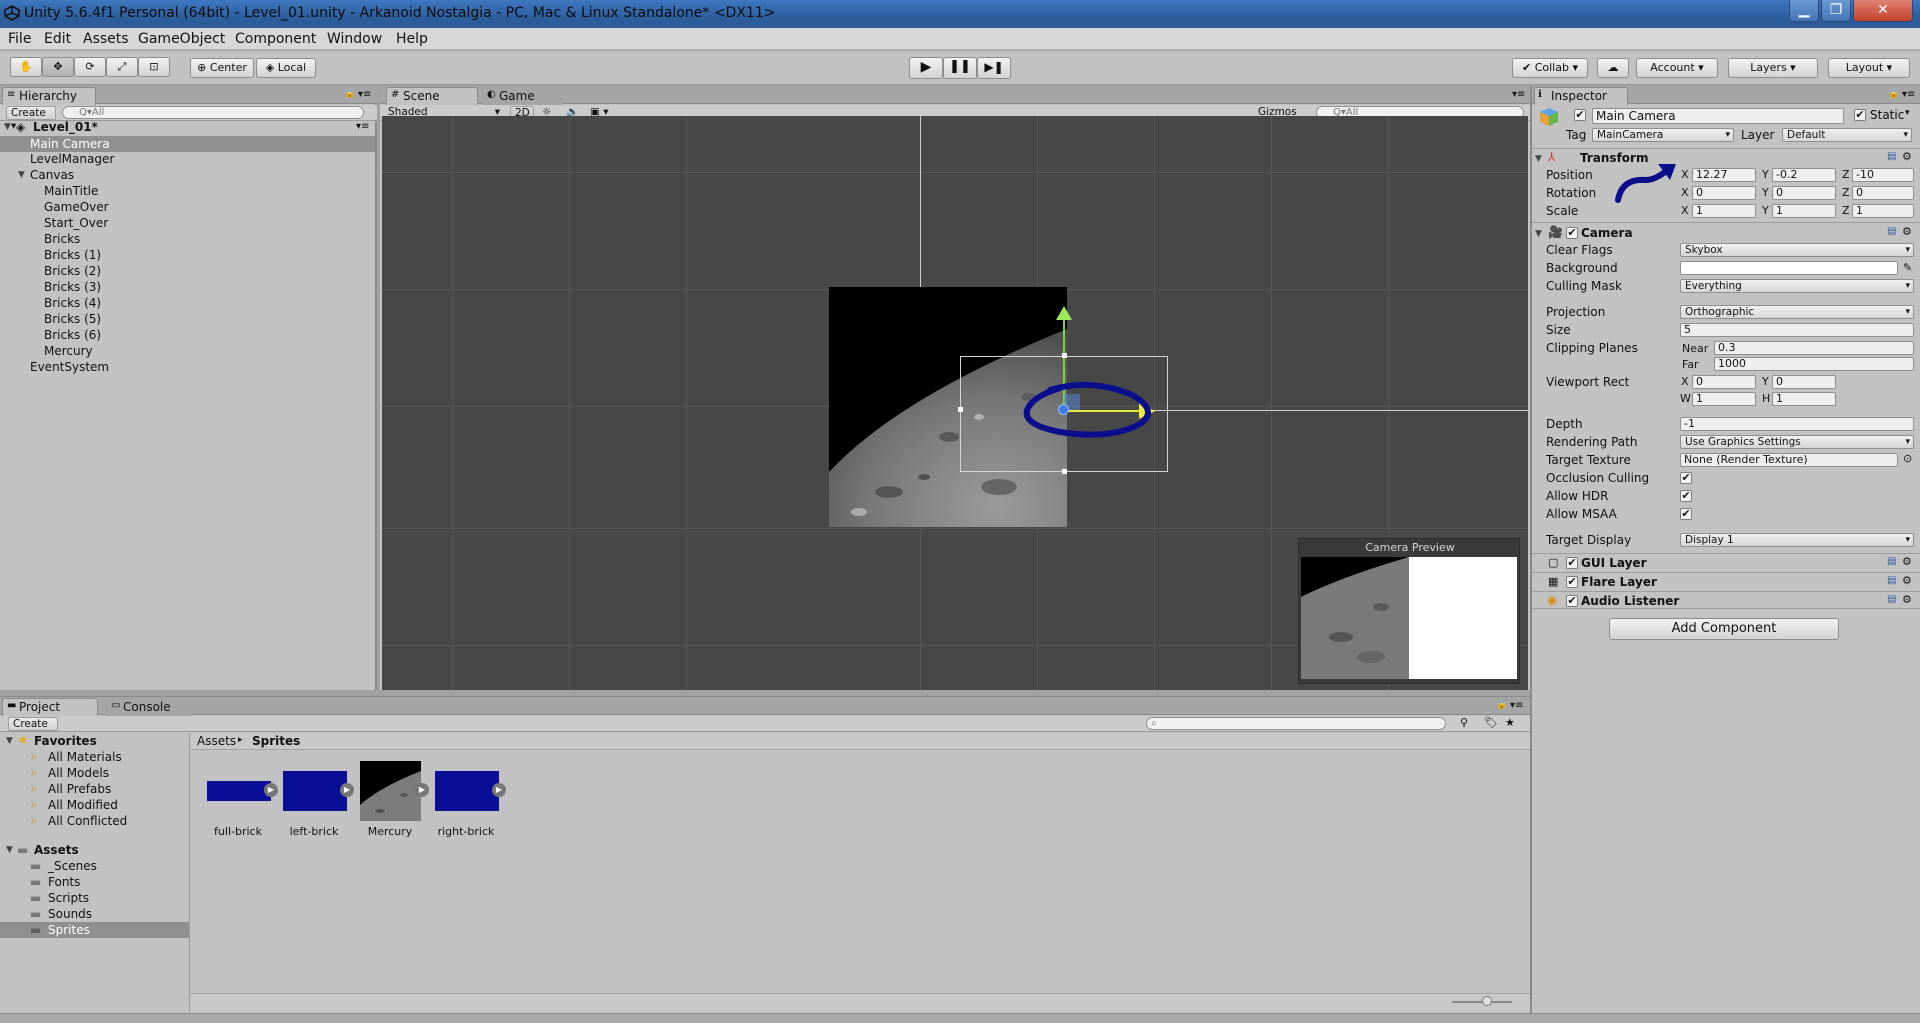  What do you see at coordinates (1883, 175) in the screenshot?
I see `position-z-field: -10` at bounding box center [1883, 175].